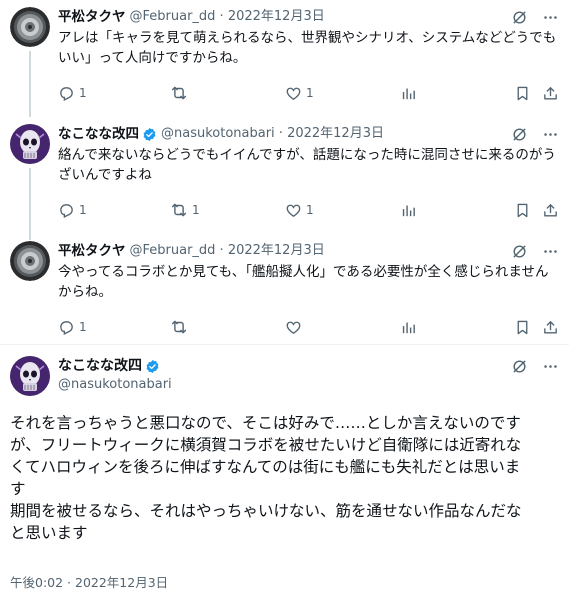 The height and width of the screenshot is (599, 569). Describe the element at coordinates (30, 376) in the screenshot. I see `main-avatar` at that location.